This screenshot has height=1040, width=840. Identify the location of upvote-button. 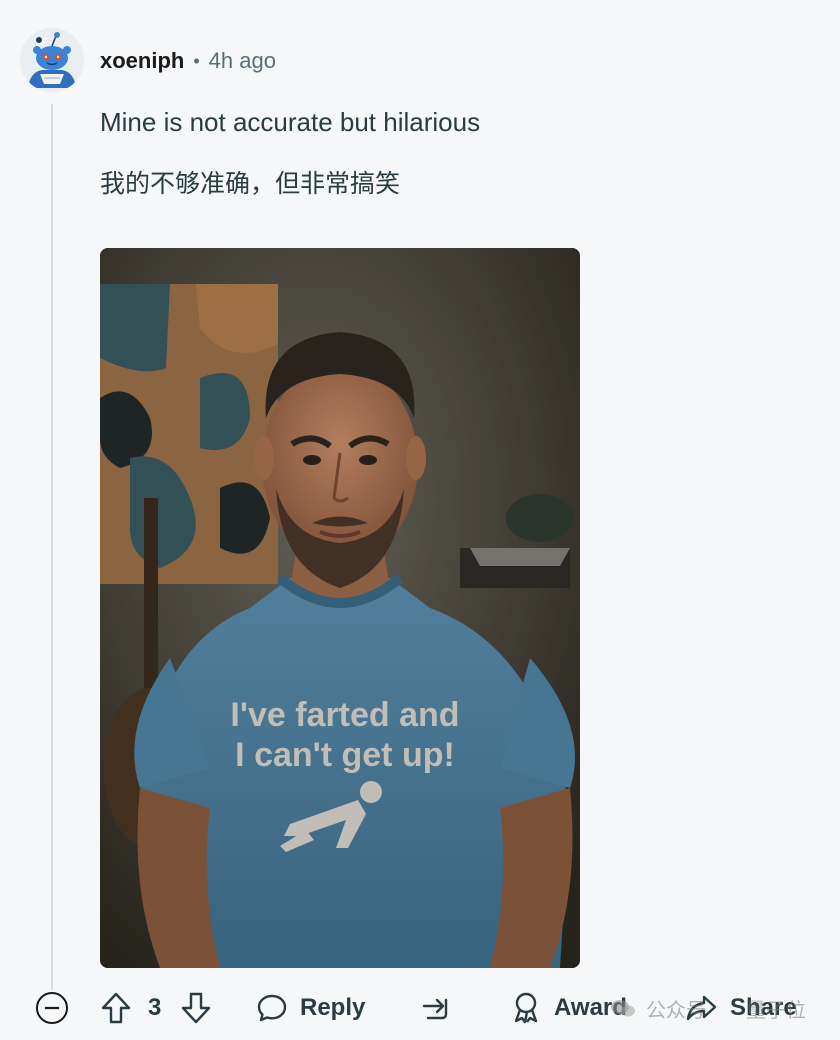
(116, 1008).